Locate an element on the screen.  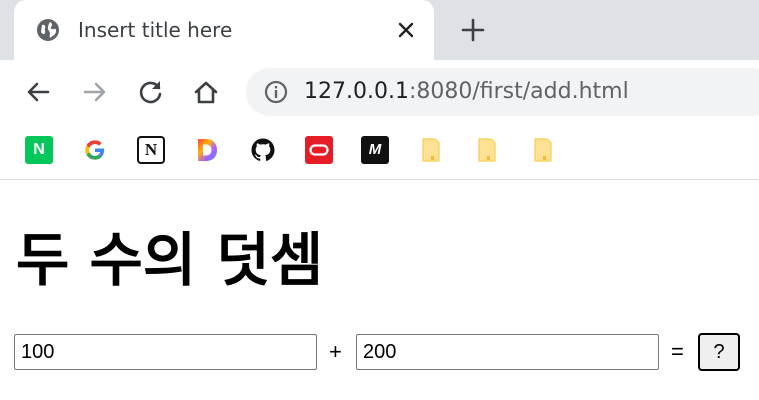
info-icon is located at coordinates (276, 92).